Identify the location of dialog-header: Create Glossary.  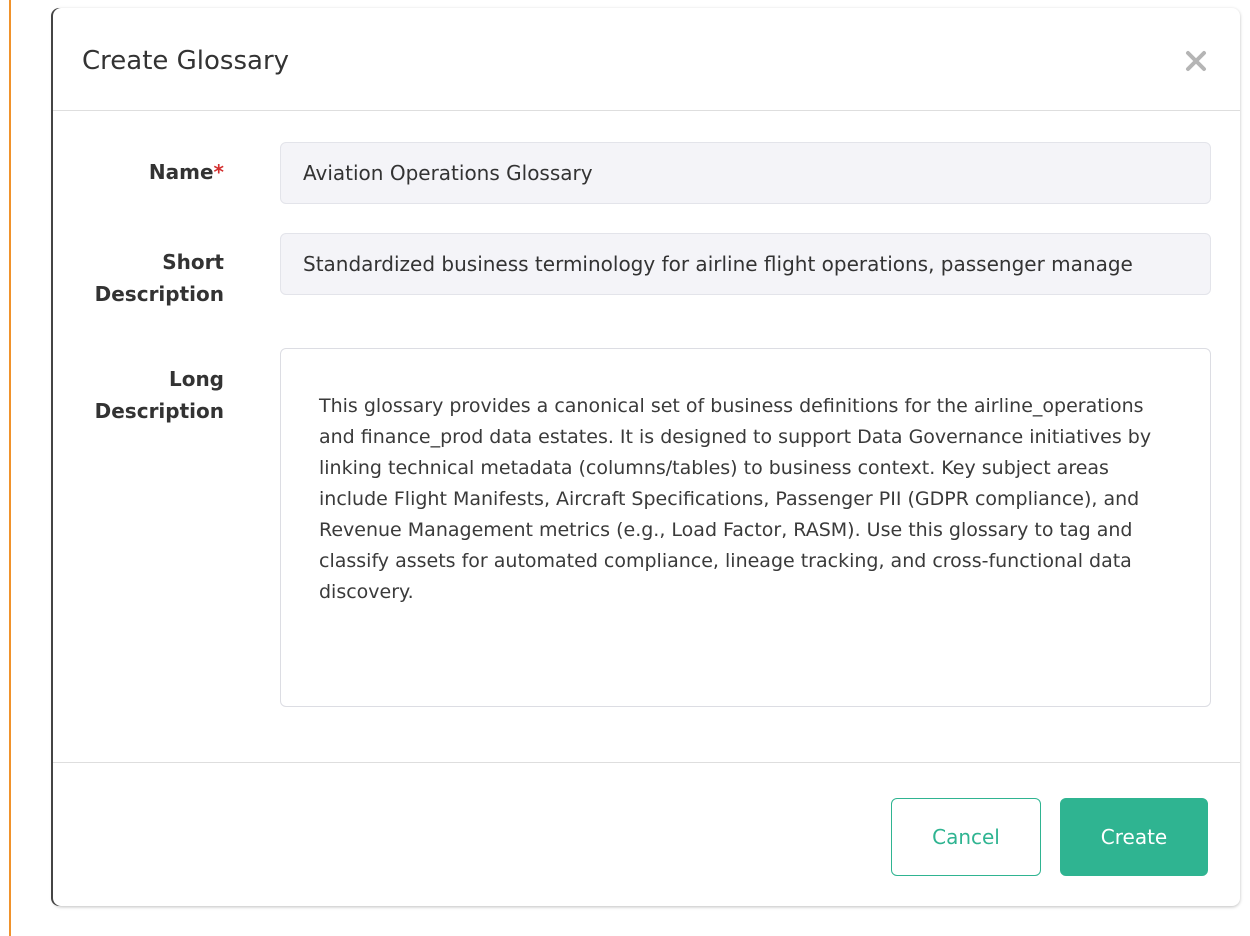
(646, 59).